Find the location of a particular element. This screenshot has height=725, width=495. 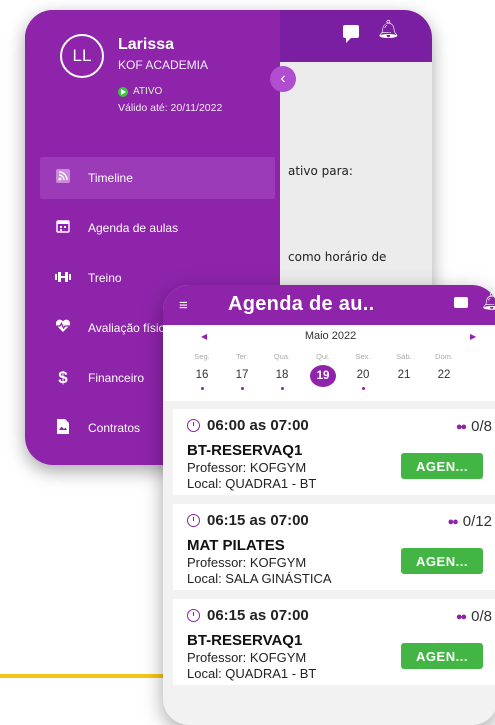

weekday-label: Dom. is located at coordinates (444, 356).